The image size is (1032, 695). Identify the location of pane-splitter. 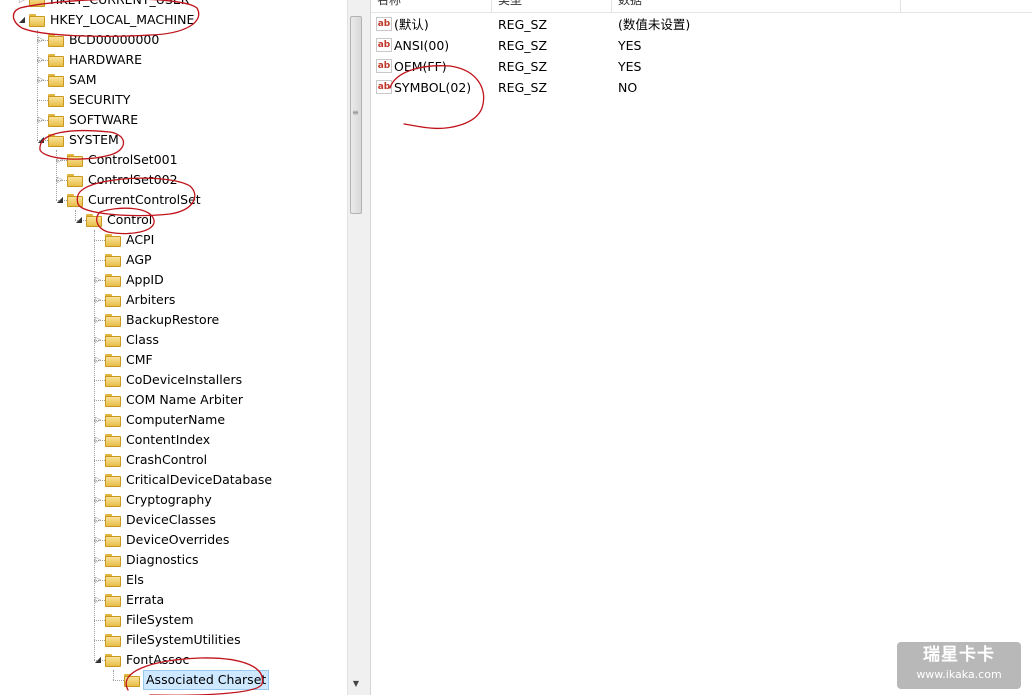
(367, 347).